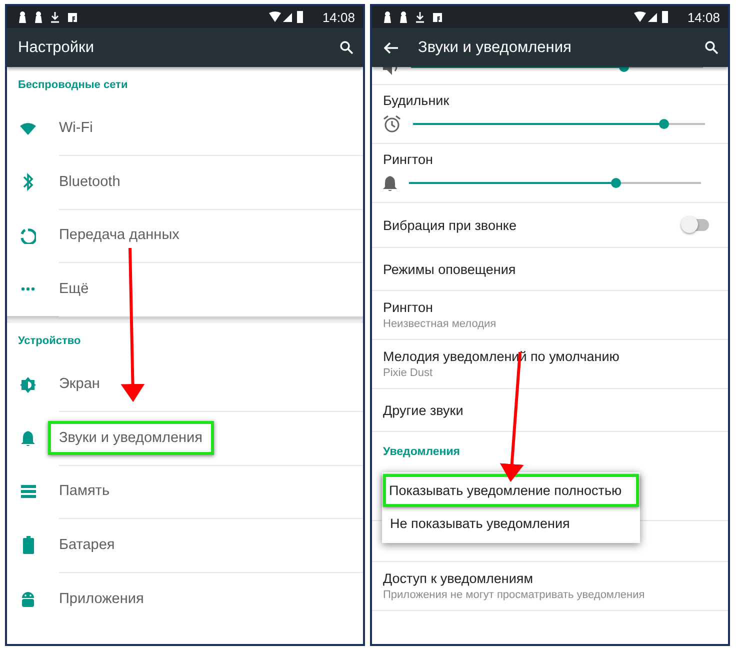  I want to click on bluetooth-icon, so click(28, 182).